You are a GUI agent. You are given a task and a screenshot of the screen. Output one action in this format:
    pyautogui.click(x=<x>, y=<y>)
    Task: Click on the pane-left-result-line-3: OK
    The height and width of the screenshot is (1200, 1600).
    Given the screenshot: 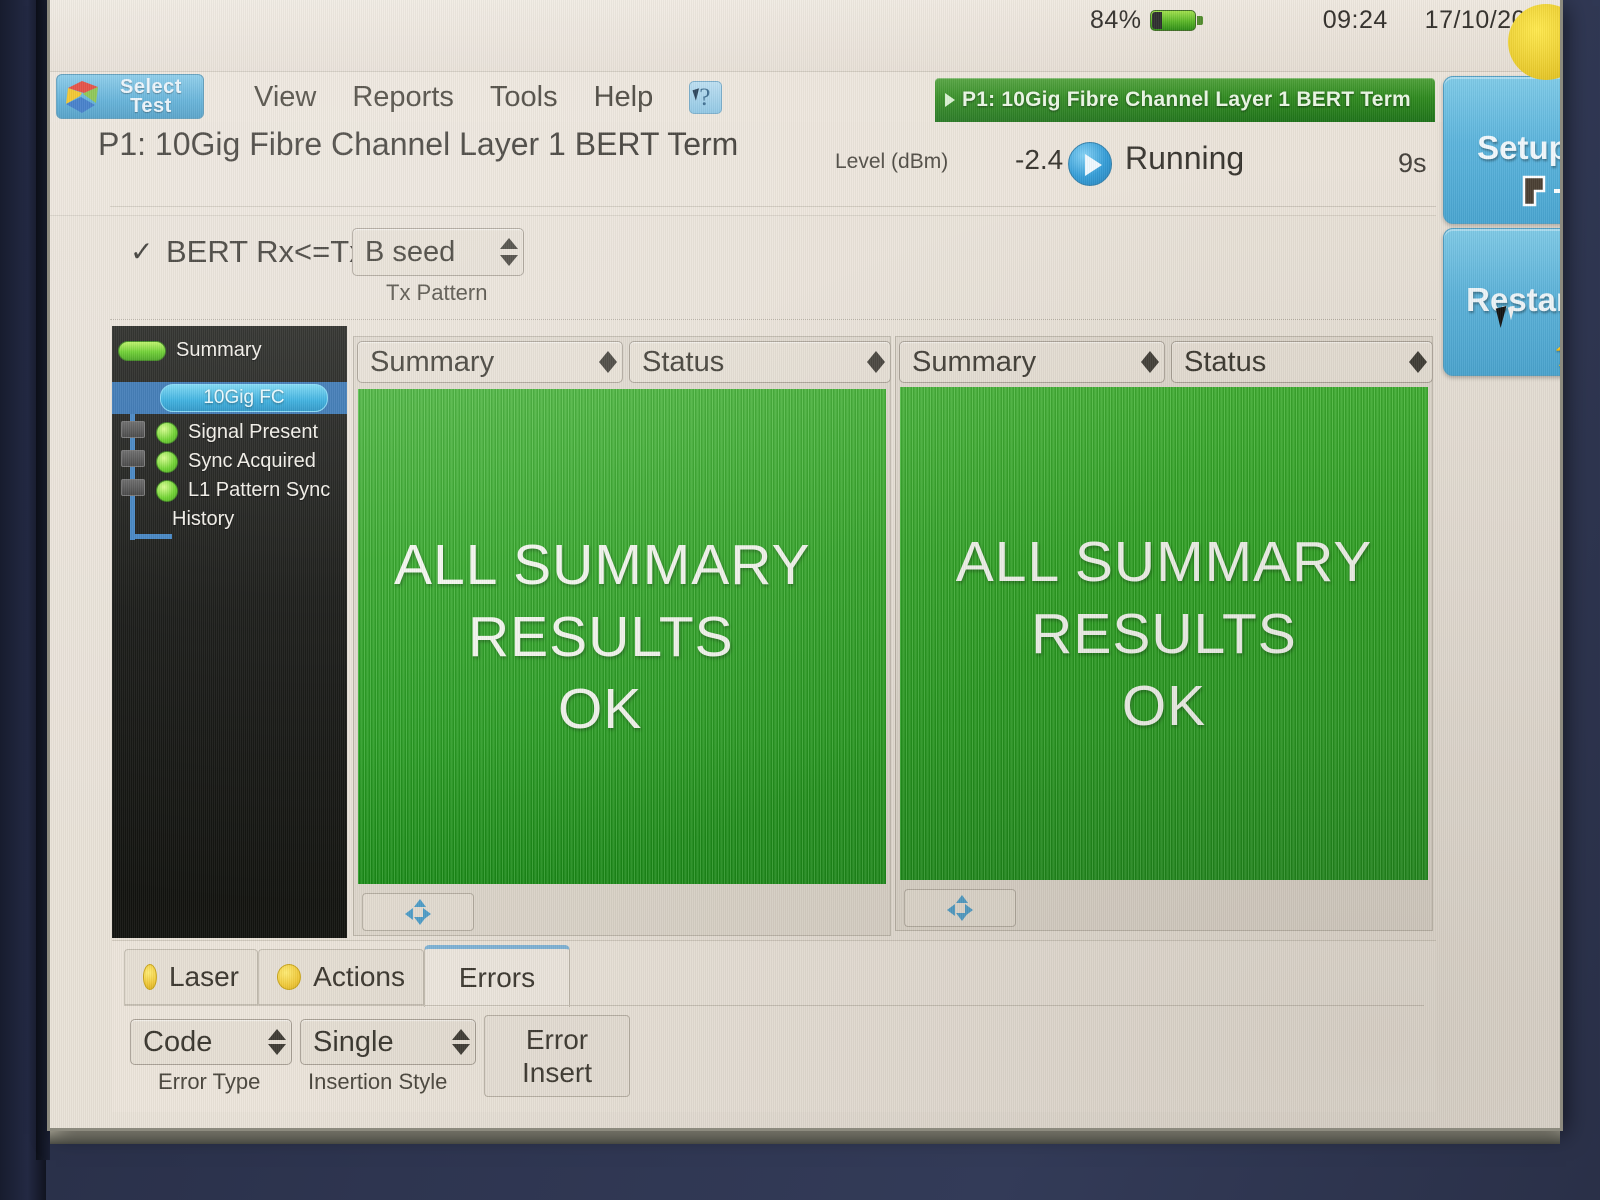 What is the action you would take?
    pyautogui.click(x=600, y=708)
    